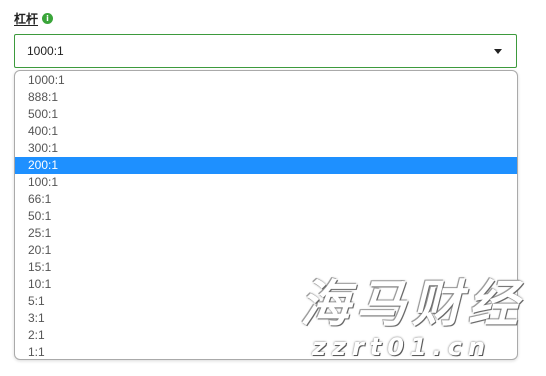 Image resolution: width=546 pixels, height=376 pixels. Describe the element at coordinates (266, 80) in the screenshot. I see `dropdown-option: 1000:1` at that location.